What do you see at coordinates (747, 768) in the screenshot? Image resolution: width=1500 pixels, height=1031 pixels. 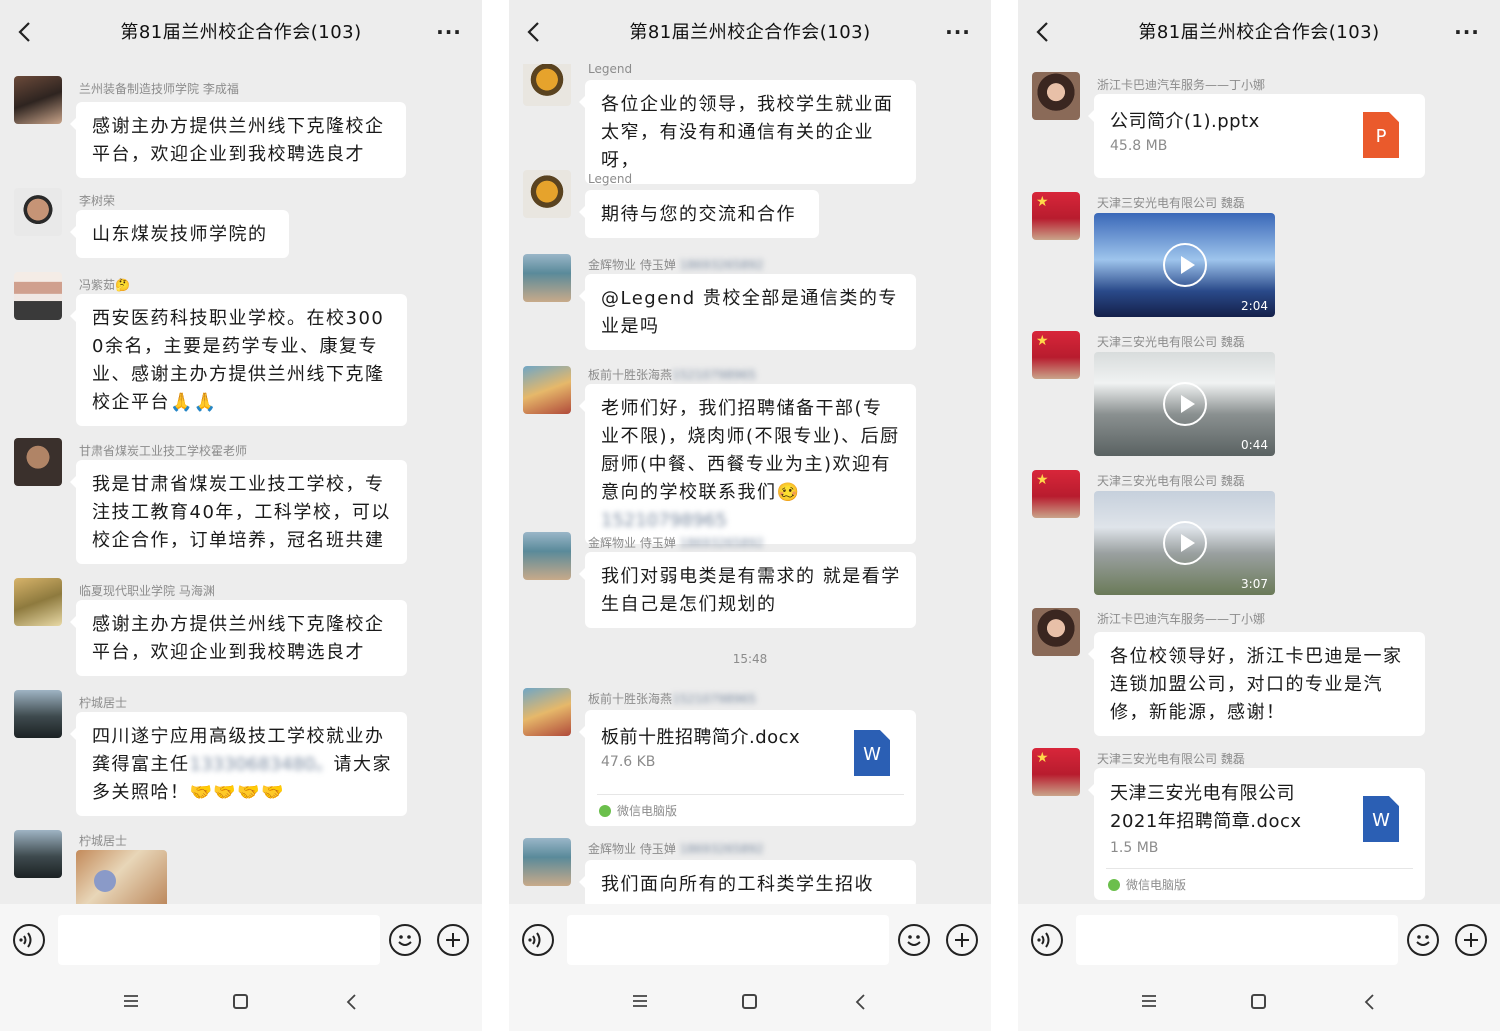 I see `file-card: 板前十胜招聘简介.docx 47.6 KB W 微信电脑版` at bounding box center [747, 768].